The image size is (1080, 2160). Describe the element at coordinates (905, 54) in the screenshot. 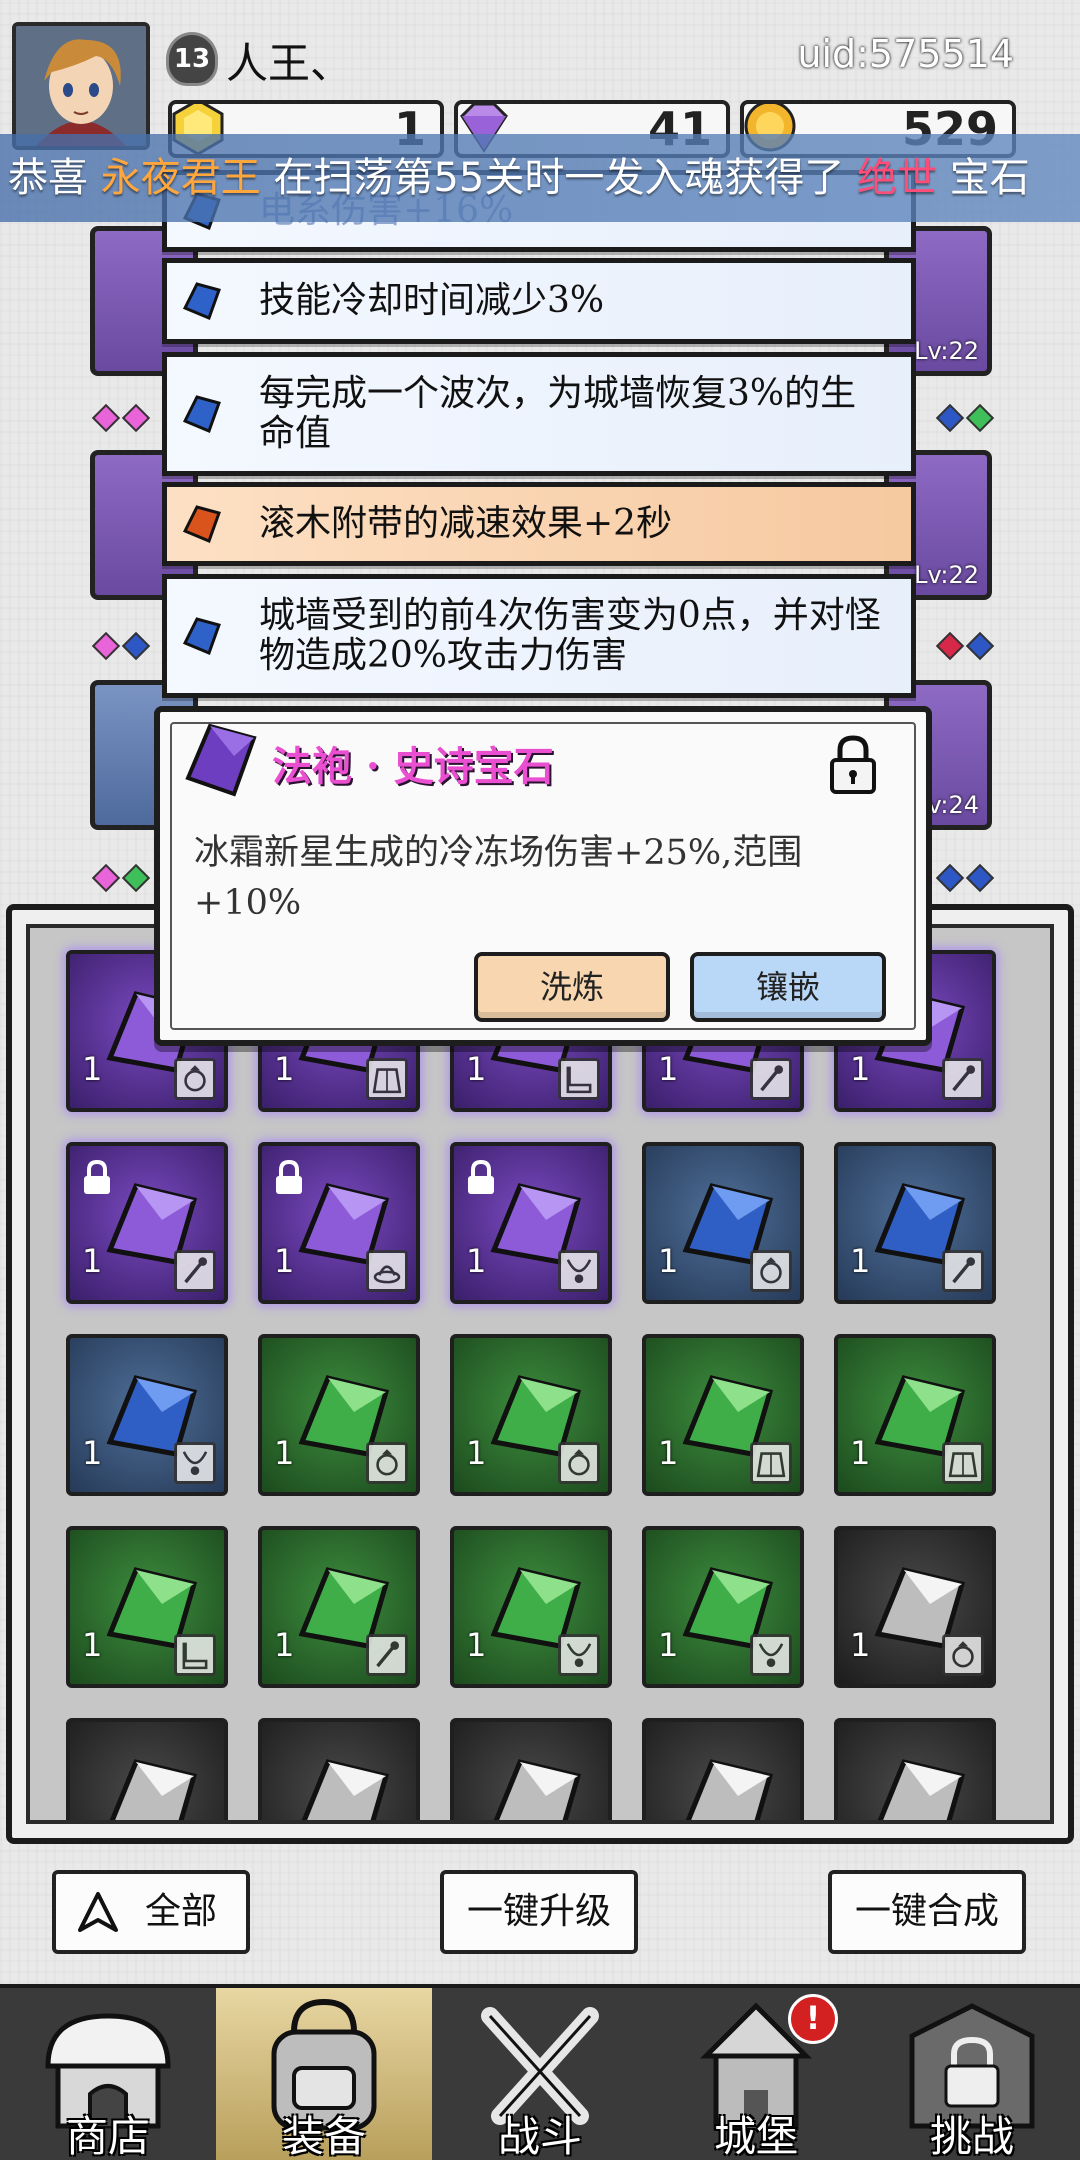

I see `player-uid: uid:575514` at that location.